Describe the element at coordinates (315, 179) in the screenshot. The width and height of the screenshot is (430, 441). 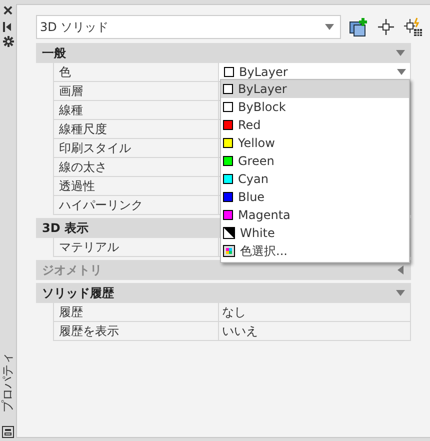
I see `color-option: Cyan` at that location.